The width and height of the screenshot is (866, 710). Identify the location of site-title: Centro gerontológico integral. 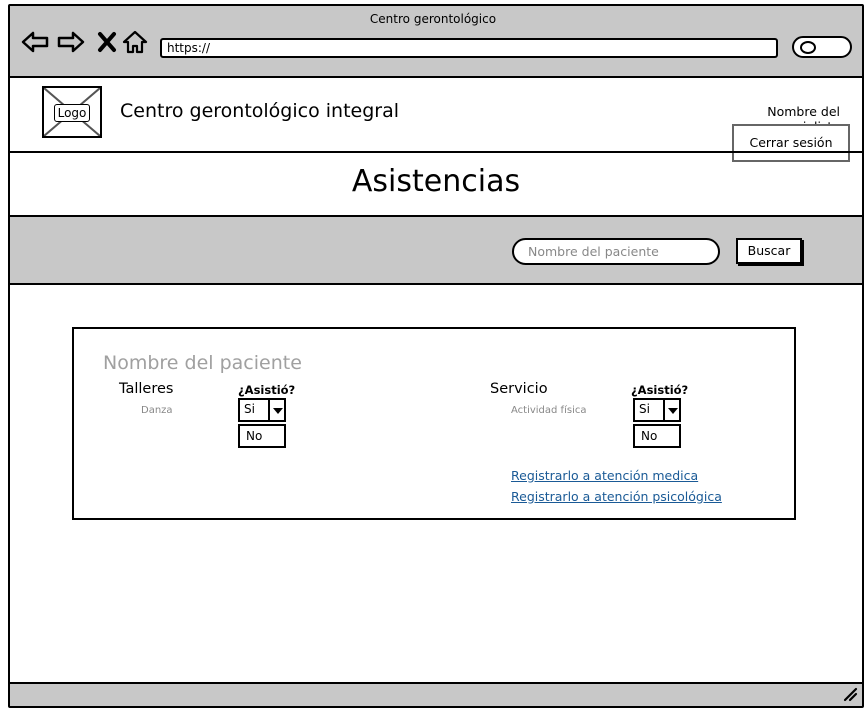
(259, 111).